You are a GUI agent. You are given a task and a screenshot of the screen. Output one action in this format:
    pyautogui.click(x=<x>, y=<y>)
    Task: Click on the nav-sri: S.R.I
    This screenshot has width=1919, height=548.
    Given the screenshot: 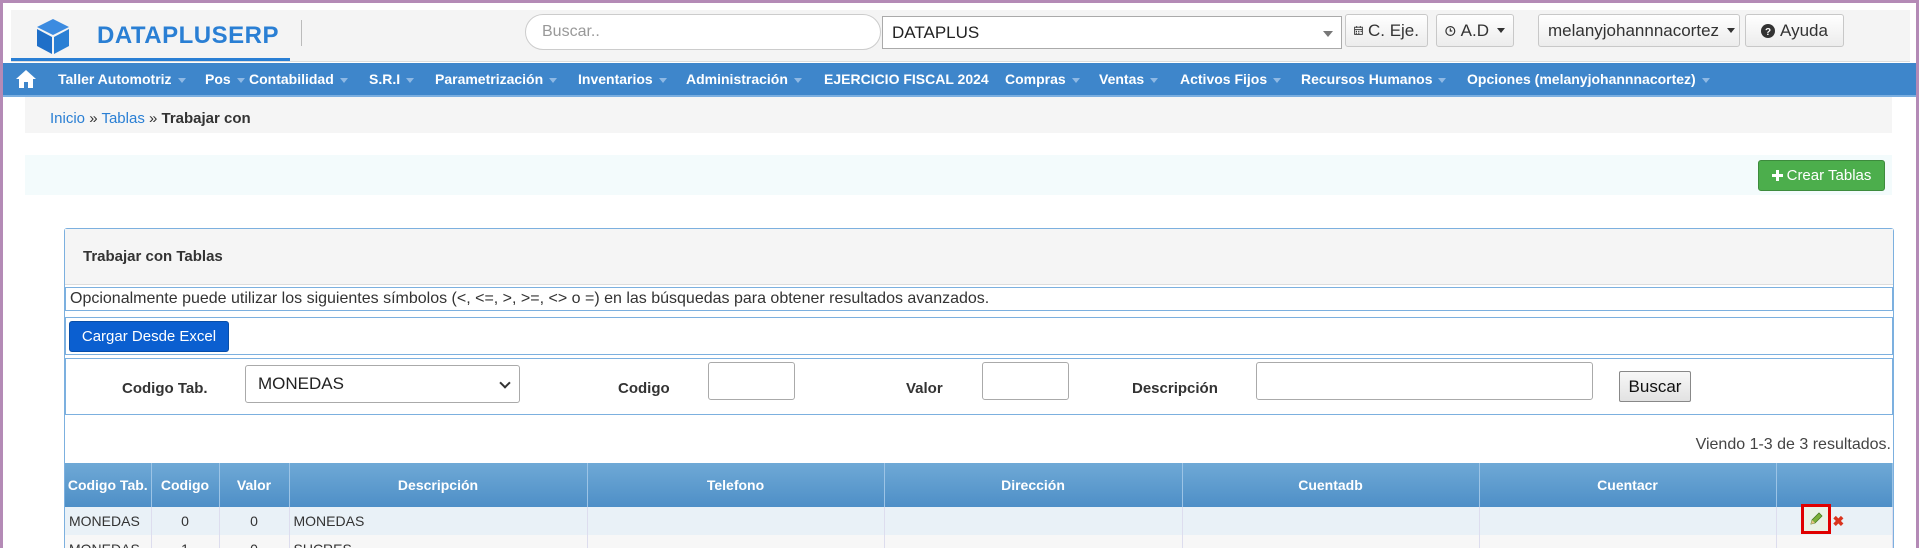 What is the action you would take?
    pyautogui.click(x=392, y=79)
    